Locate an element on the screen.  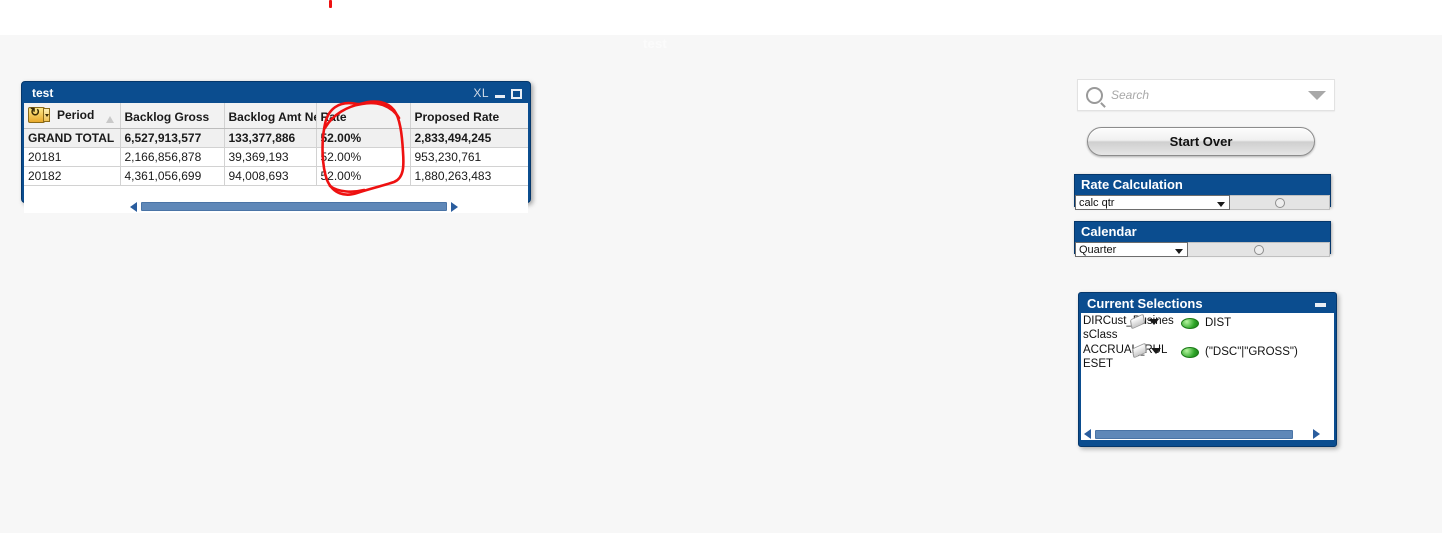
calendar-panel: Calendar Quarter is located at coordinates (1202, 239).